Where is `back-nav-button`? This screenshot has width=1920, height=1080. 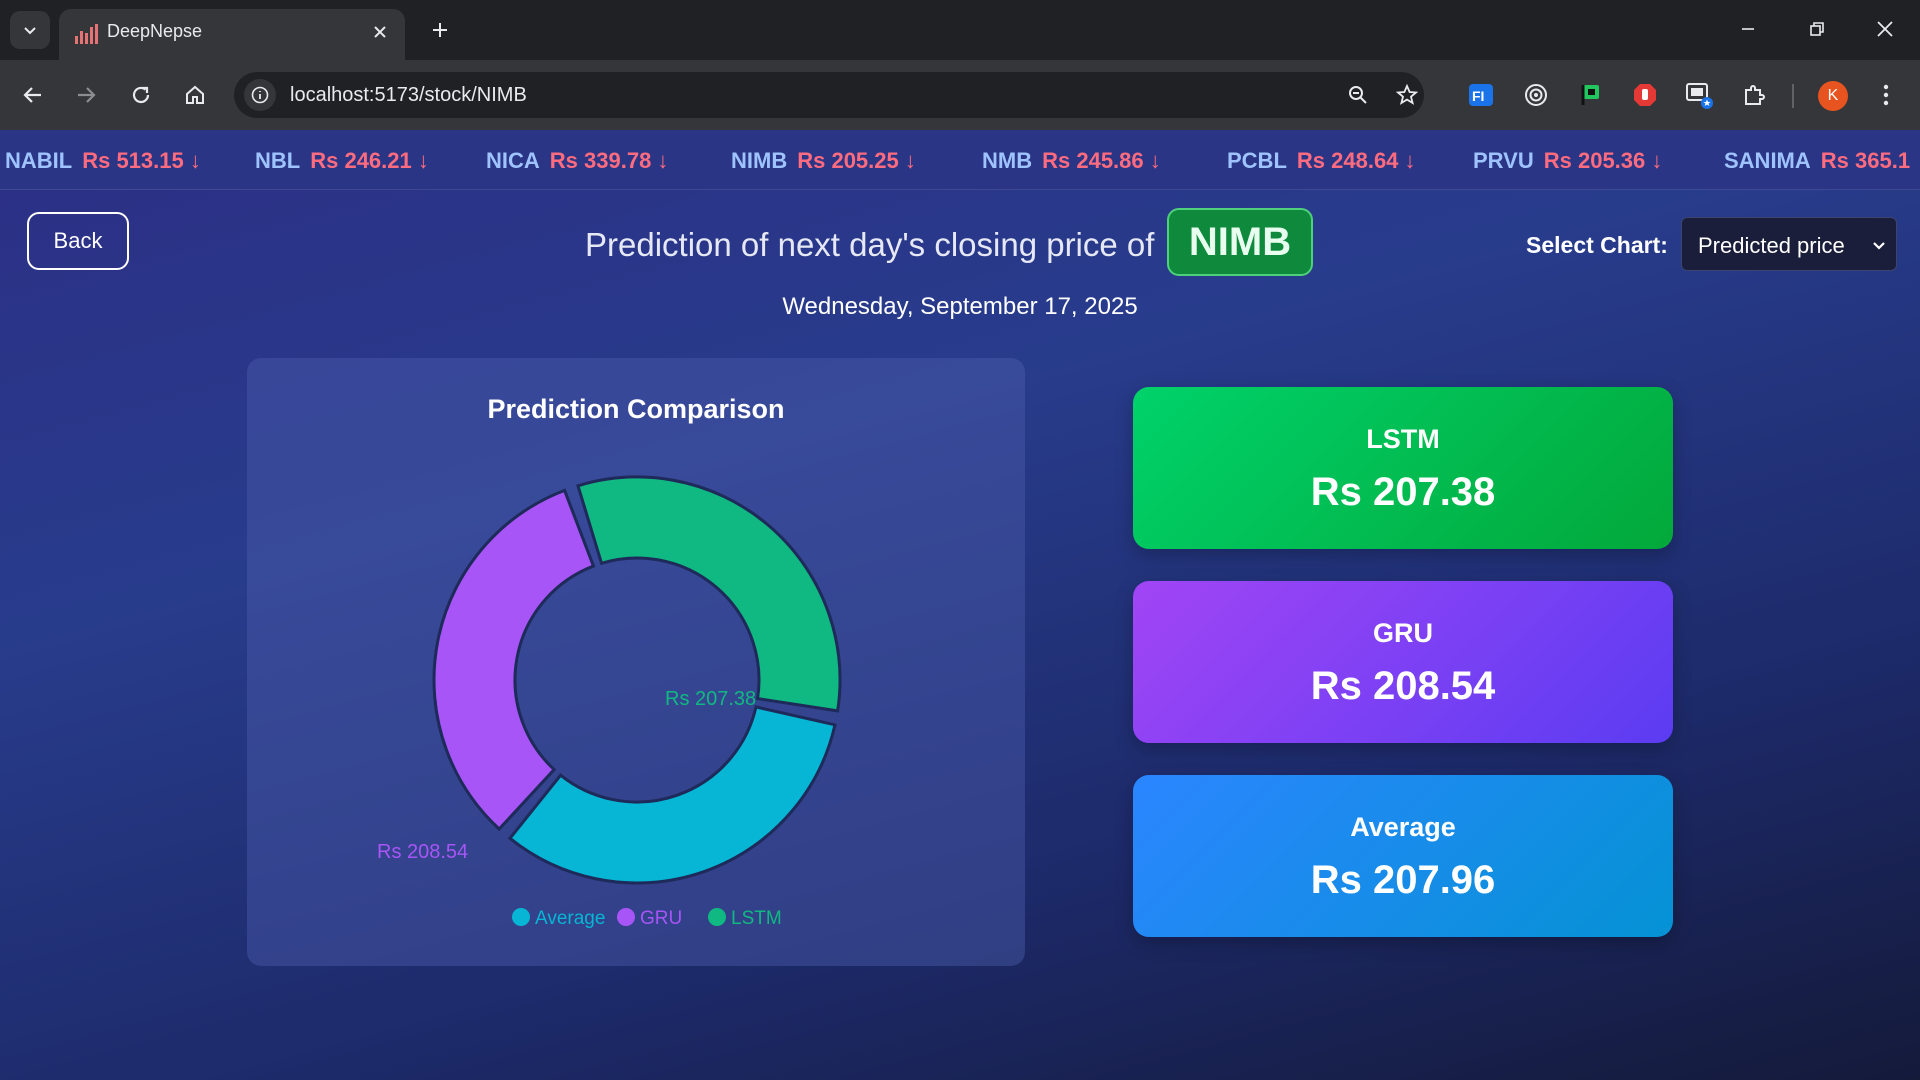 back-nav-button is located at coordinates (33, 95).